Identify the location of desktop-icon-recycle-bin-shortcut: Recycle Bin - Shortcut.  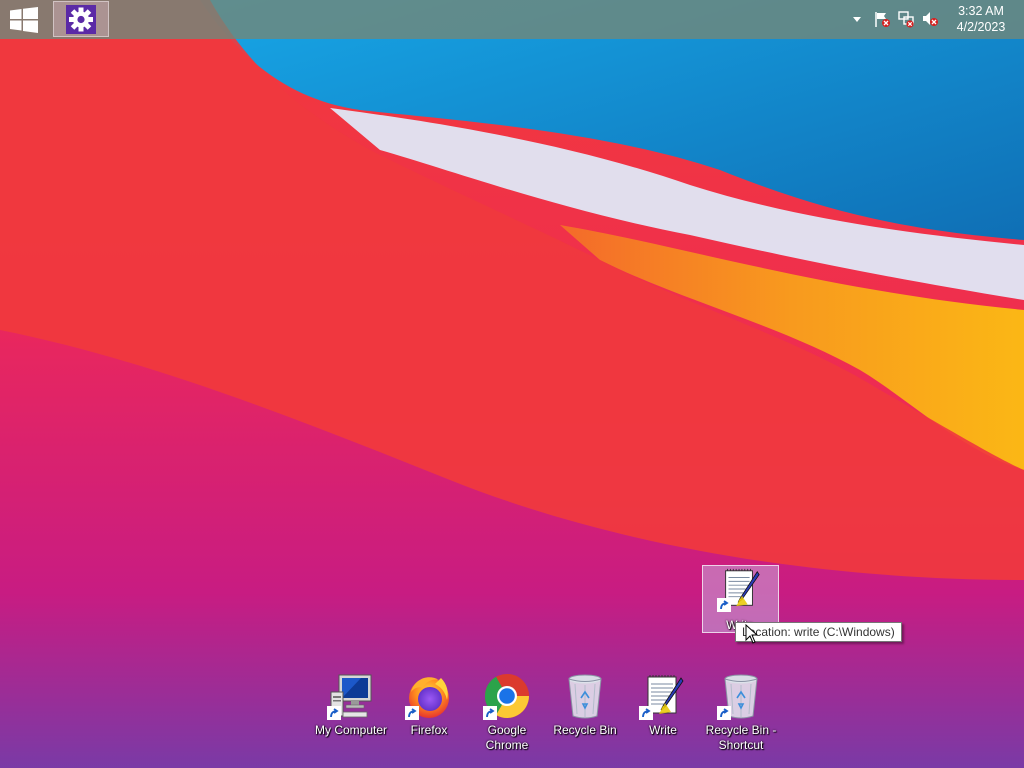
(741, 712).